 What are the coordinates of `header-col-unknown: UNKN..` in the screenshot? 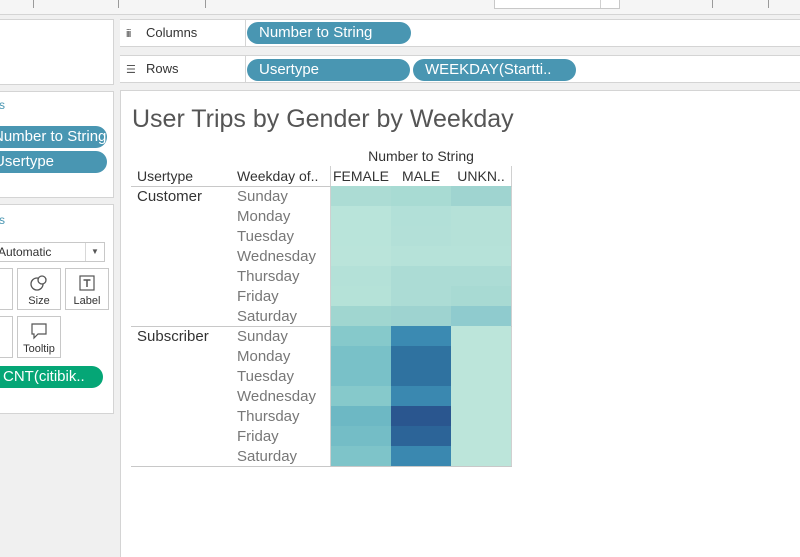 It's located at (481, 176).